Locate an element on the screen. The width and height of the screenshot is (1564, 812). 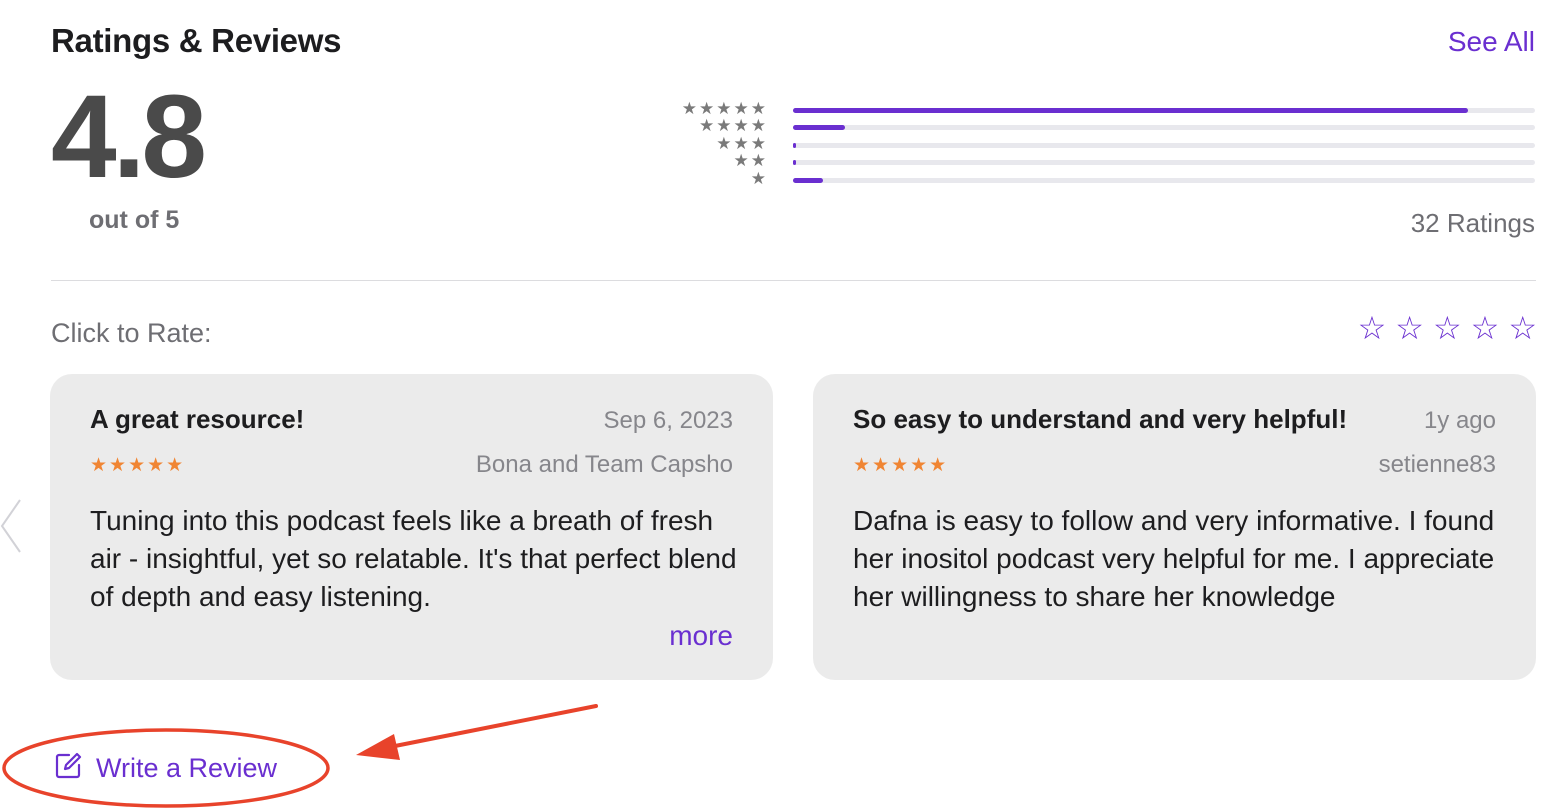
four-star-bar-fill is located at coordinates (819, 128).